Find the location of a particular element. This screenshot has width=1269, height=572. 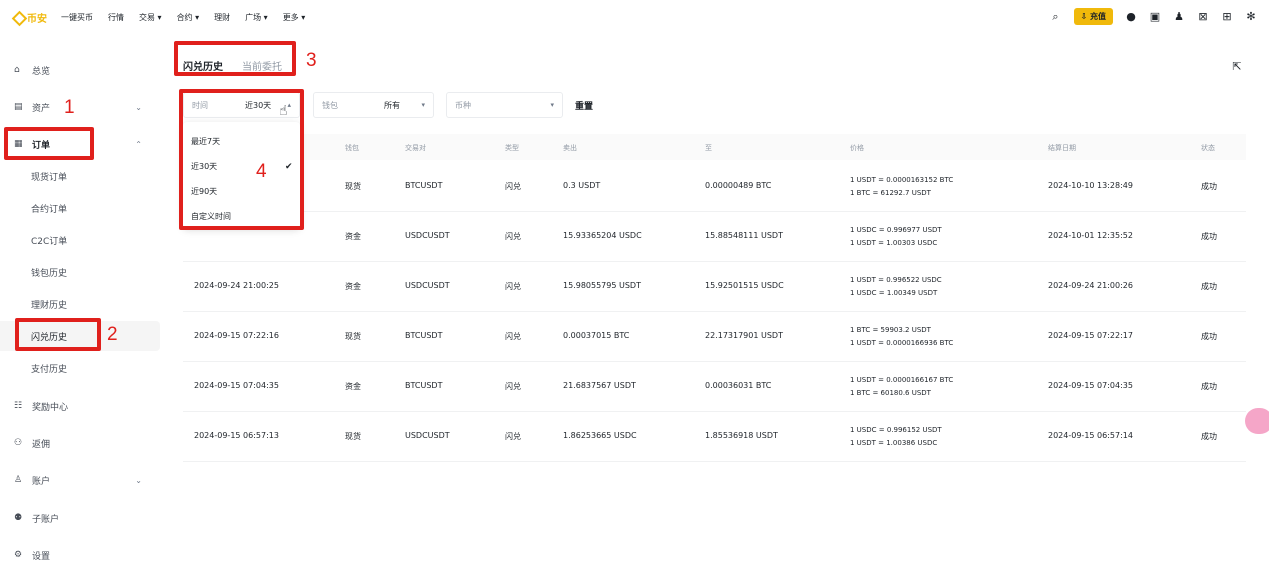

sidebar-item-referral: ⚇ 返佣 is located at coordinates (80, 443).